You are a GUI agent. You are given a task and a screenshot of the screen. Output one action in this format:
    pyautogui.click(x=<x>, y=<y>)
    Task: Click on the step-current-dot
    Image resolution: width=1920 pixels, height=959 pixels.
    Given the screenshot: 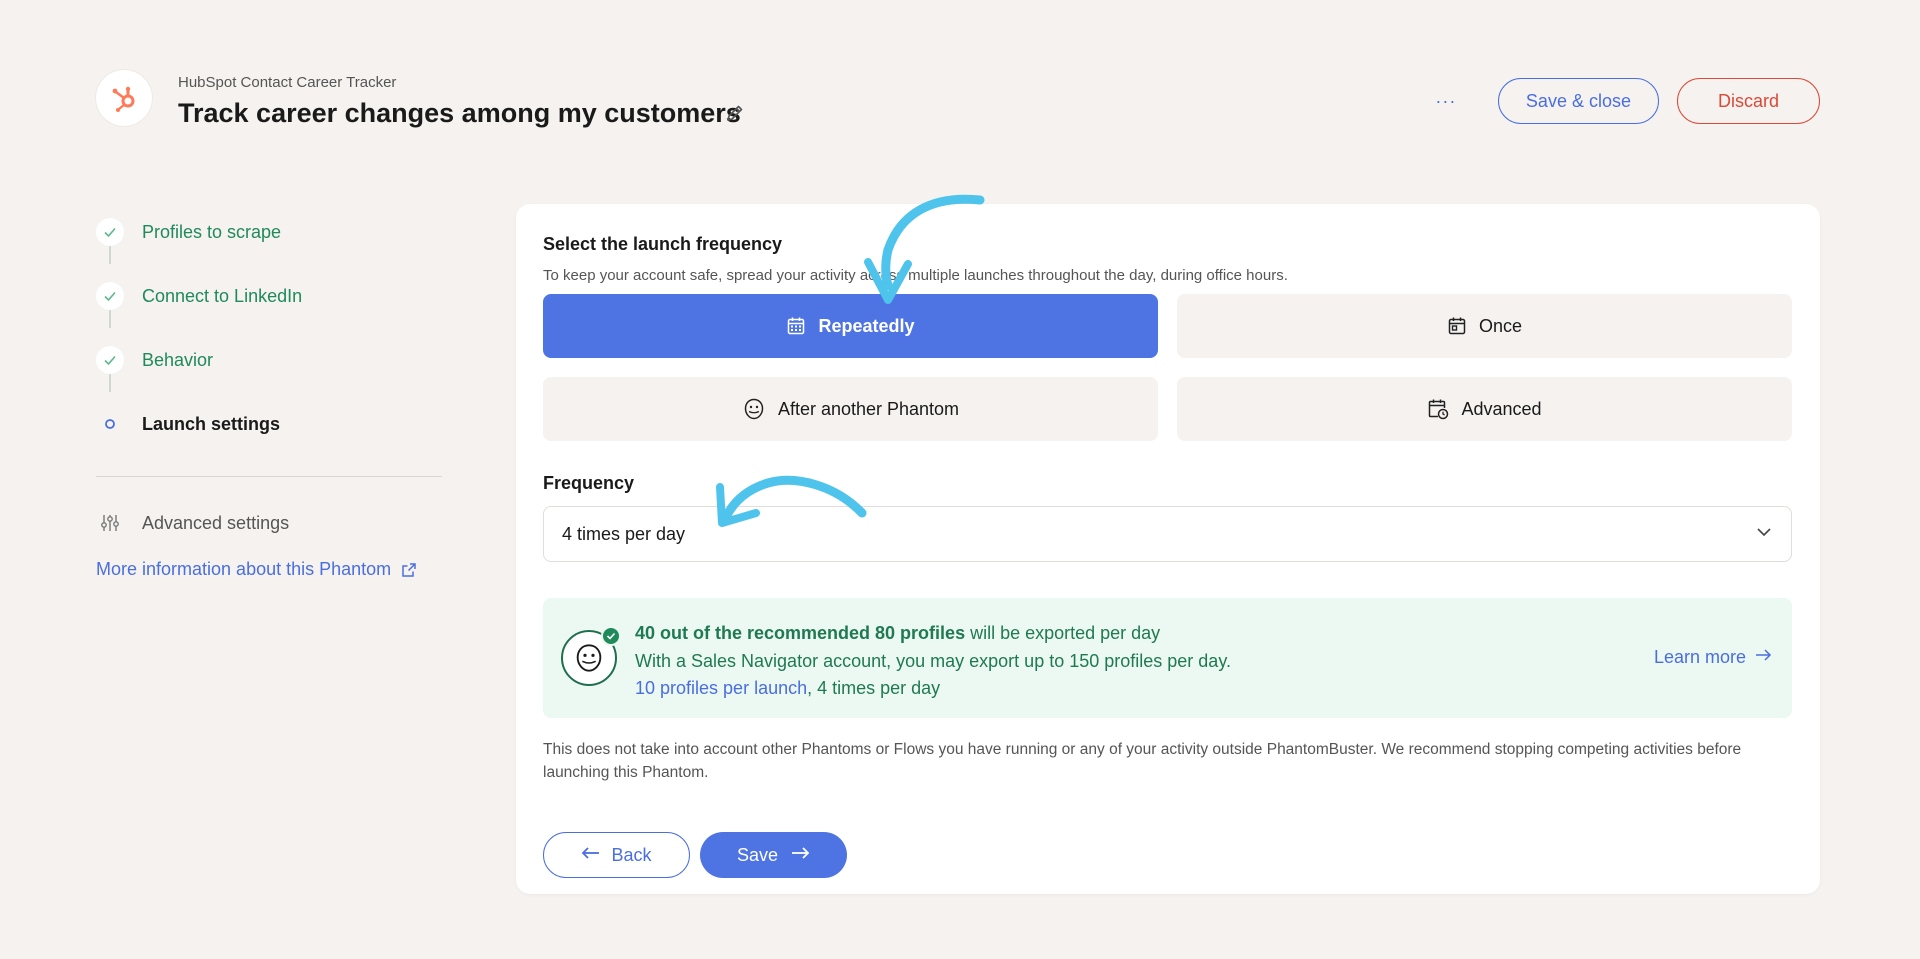 What is the action you would take?
    pyautogui.click(x=110, y=424)
    